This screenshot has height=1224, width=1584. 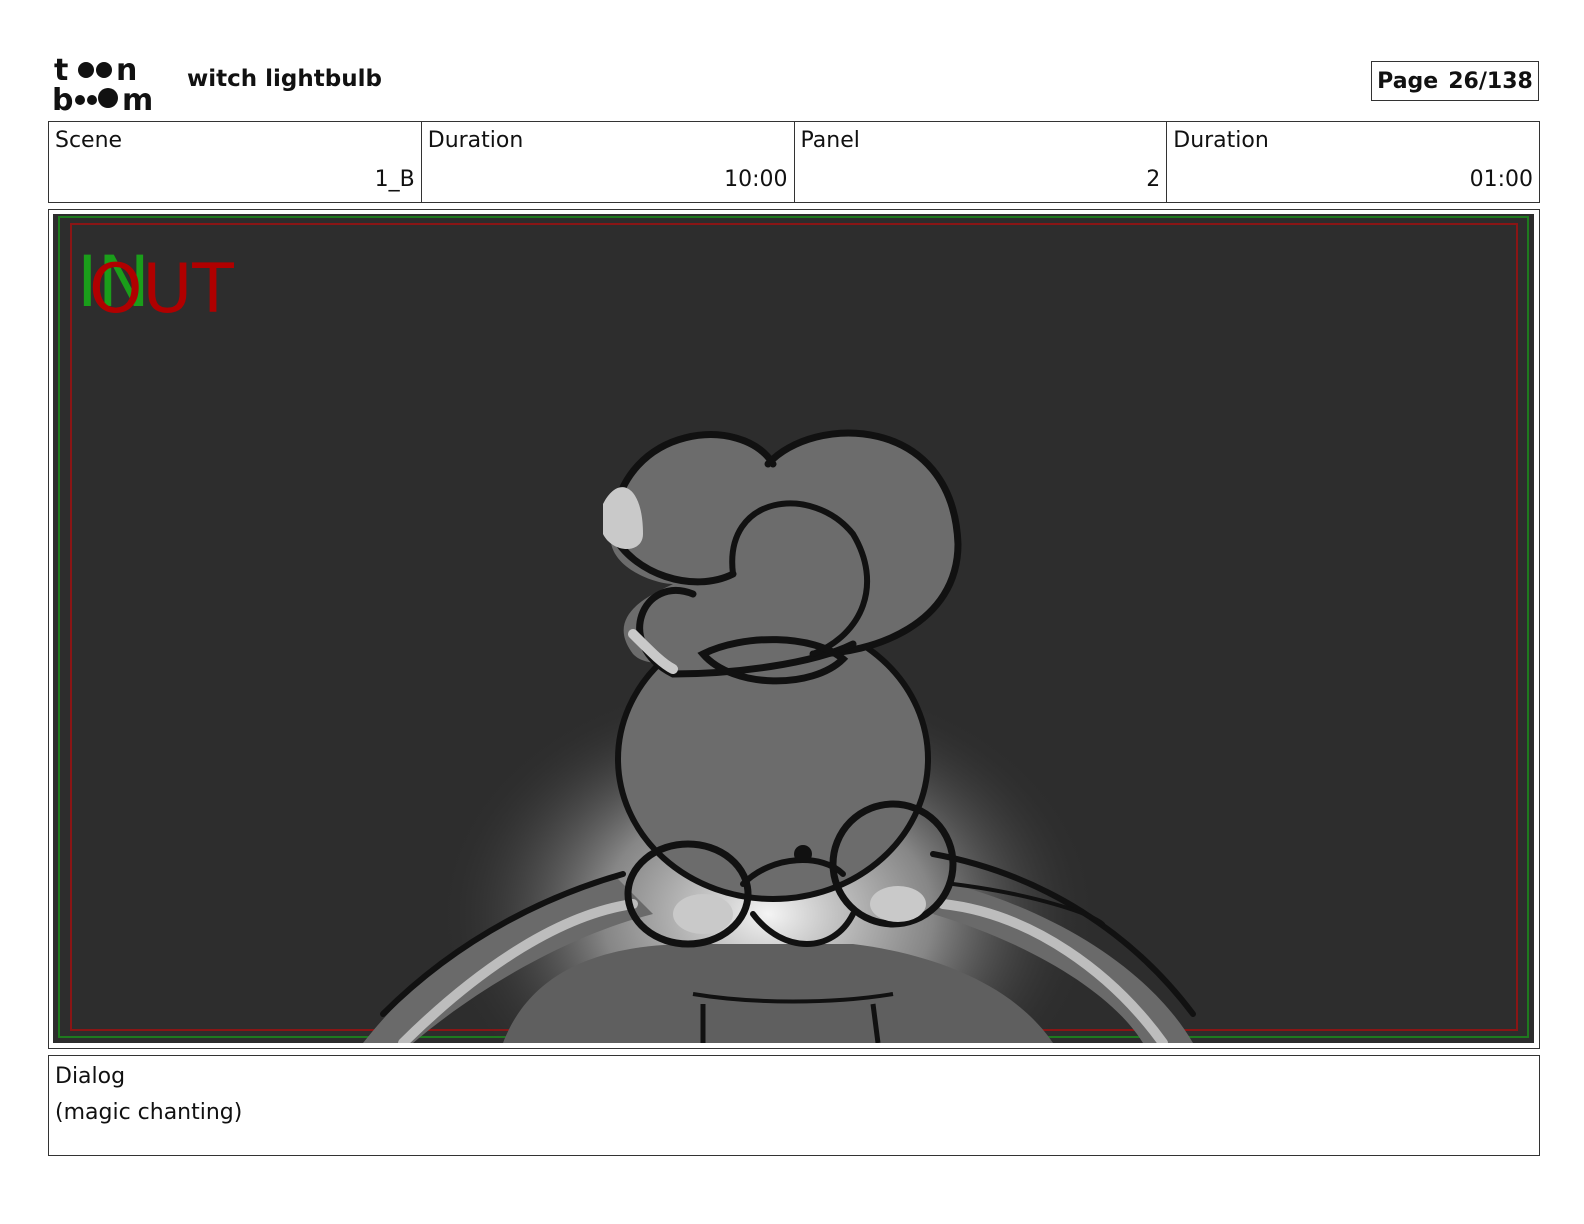 I want to click on scene-duration-label: Duration, so click(x=475, y=140).